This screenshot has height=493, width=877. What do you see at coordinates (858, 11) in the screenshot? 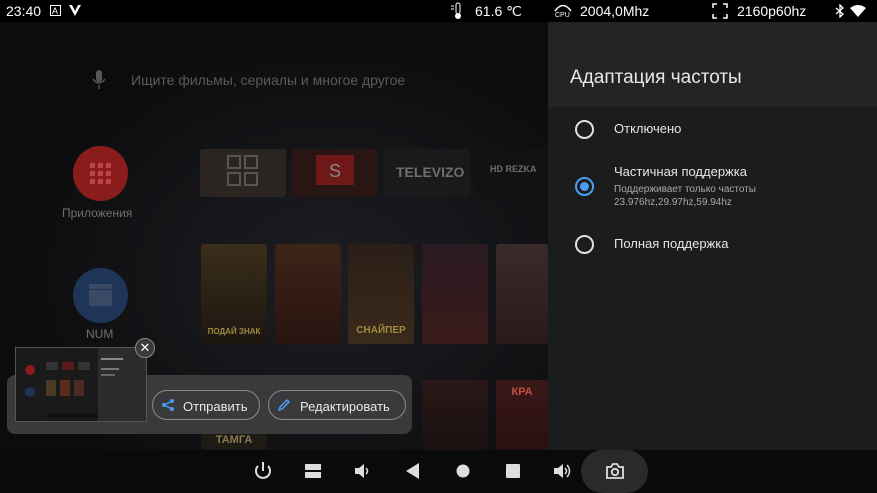
I see `wifi-icon` at bounding box center [858, 11].